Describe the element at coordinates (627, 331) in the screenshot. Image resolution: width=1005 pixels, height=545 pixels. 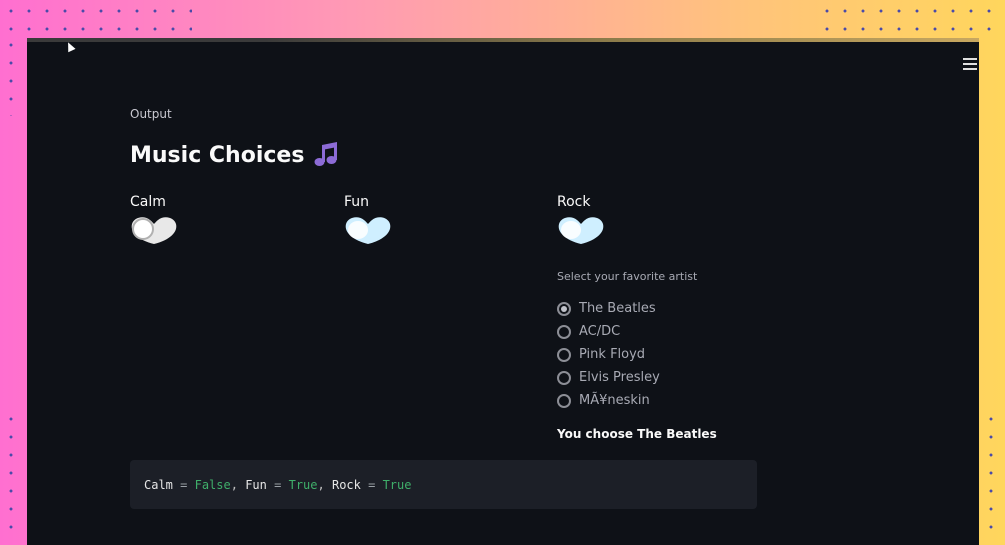
I see `radio-option-acdc: AC/DC` at that location.